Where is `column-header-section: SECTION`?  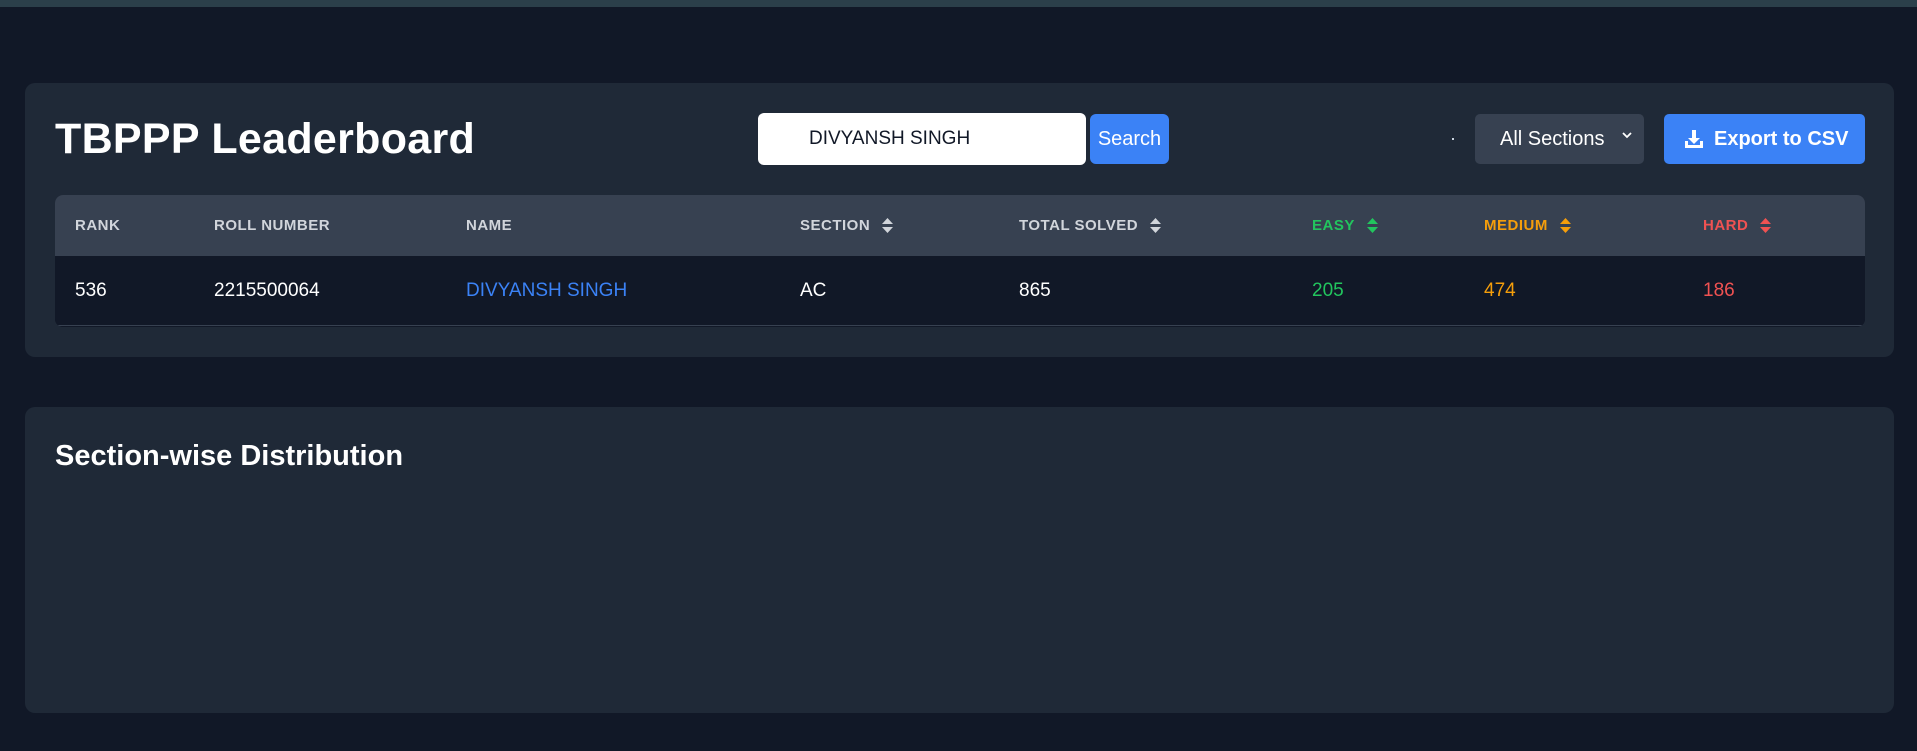
column-header-section: SECTION is located at coordinates (847, 225).